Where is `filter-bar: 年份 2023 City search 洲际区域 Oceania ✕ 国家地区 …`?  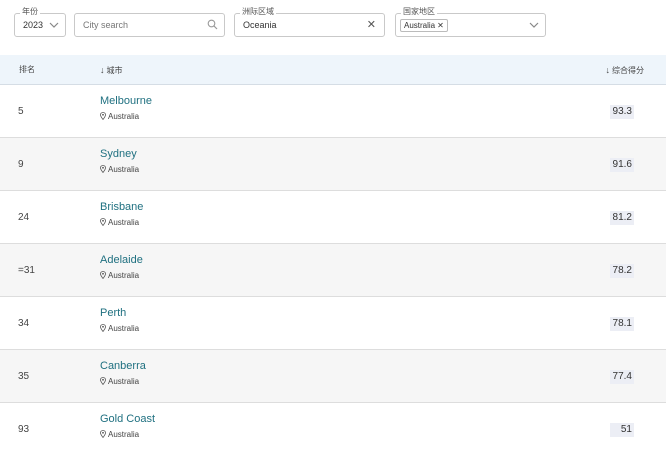
filter-bar: 年份 2023 City search 洲际区域 Oceania ✕ 国家地区 … is located at coordinates (284, 25).